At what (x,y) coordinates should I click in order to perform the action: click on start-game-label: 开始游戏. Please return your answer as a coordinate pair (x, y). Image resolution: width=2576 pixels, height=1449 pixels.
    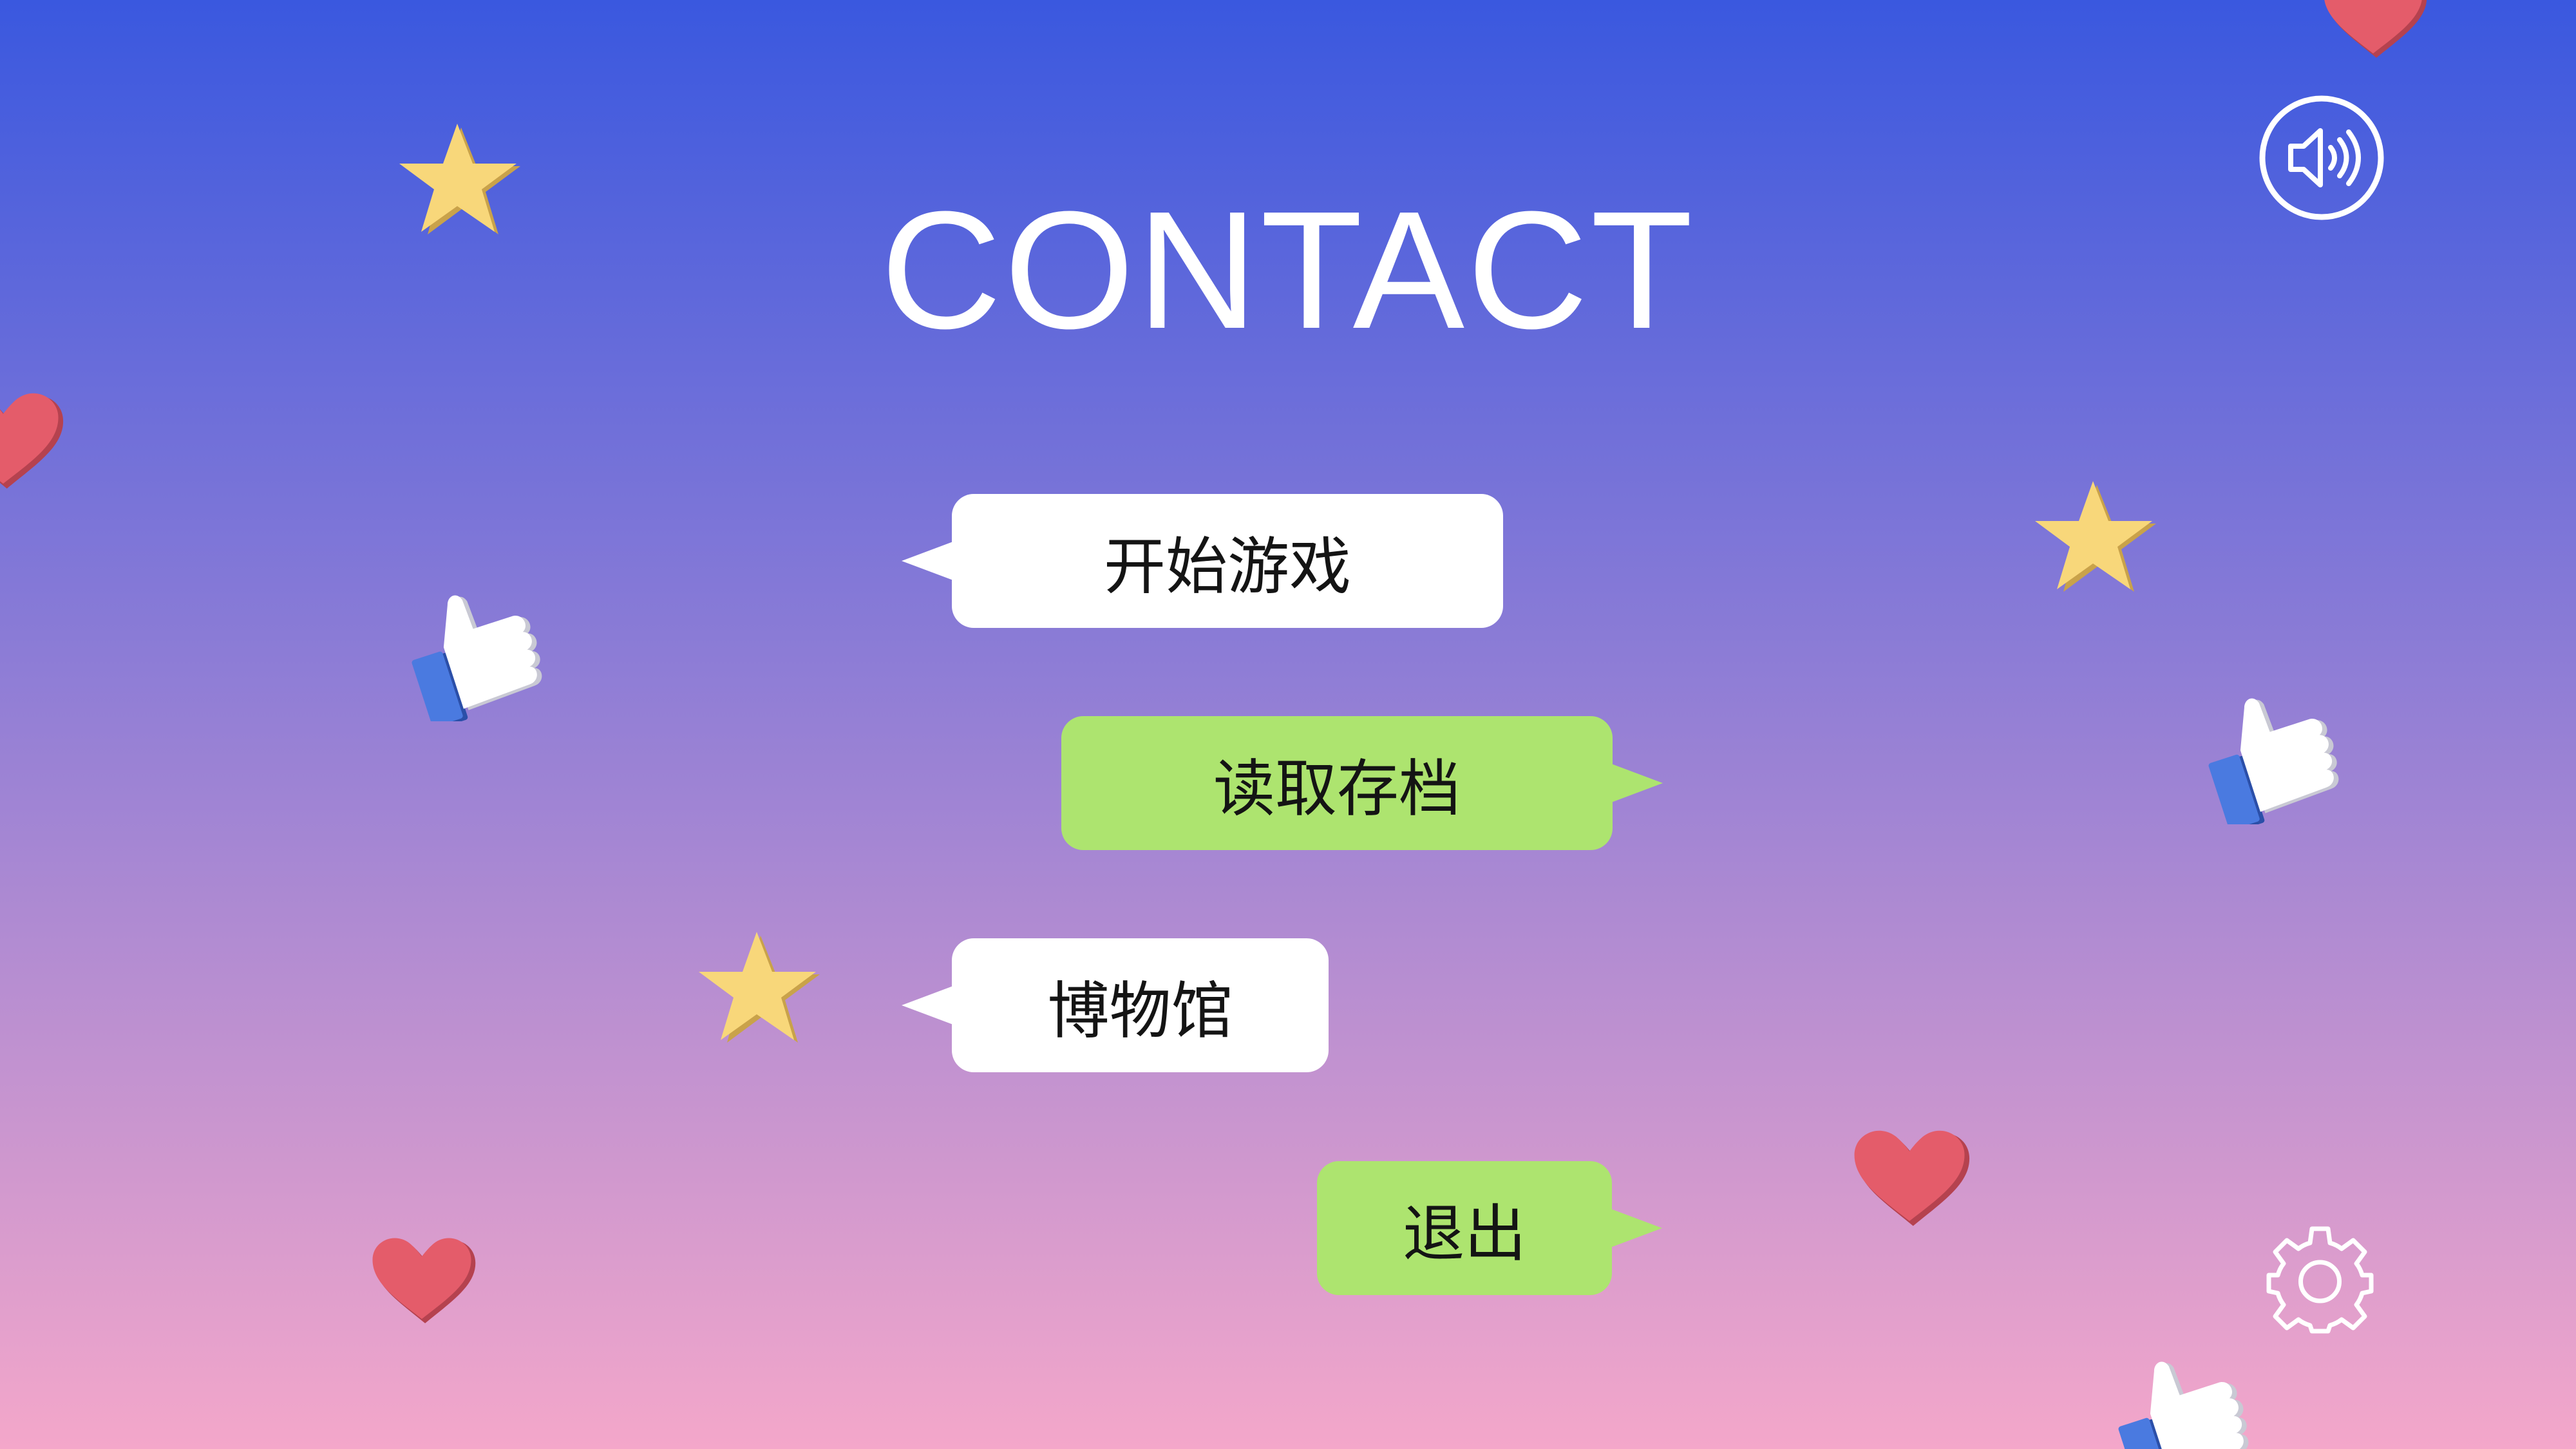
    Looking at the image, I should click on (1227, 566).